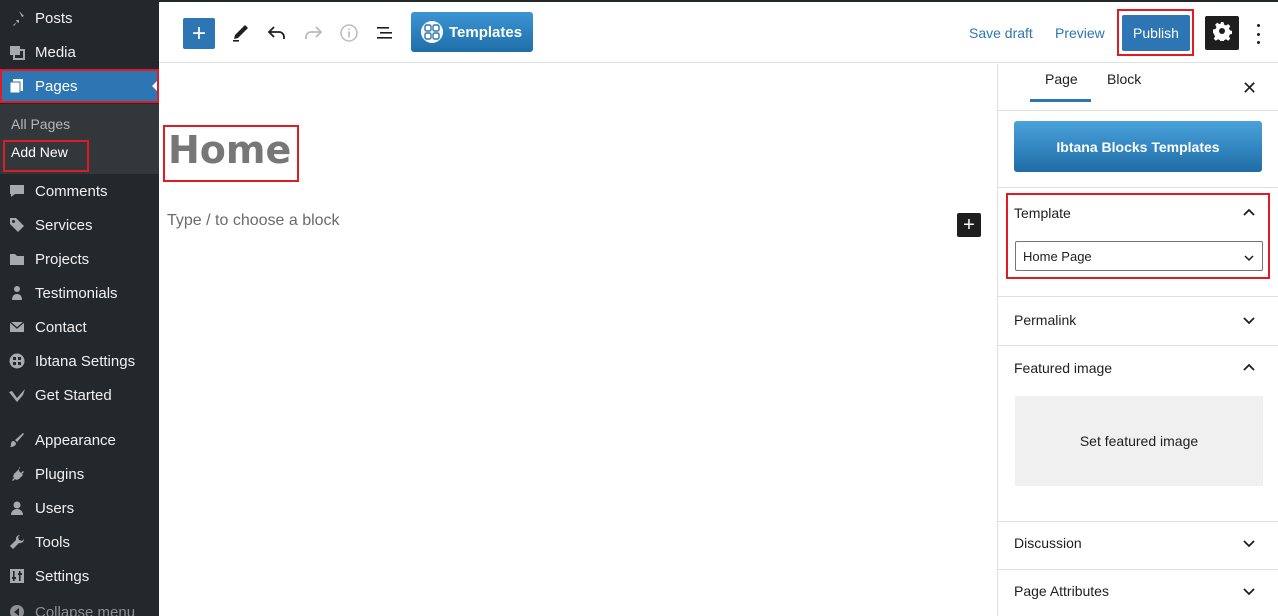  Describe the element at coordinates (17, 395) in the screenshot. I see `check-icon` at that location.